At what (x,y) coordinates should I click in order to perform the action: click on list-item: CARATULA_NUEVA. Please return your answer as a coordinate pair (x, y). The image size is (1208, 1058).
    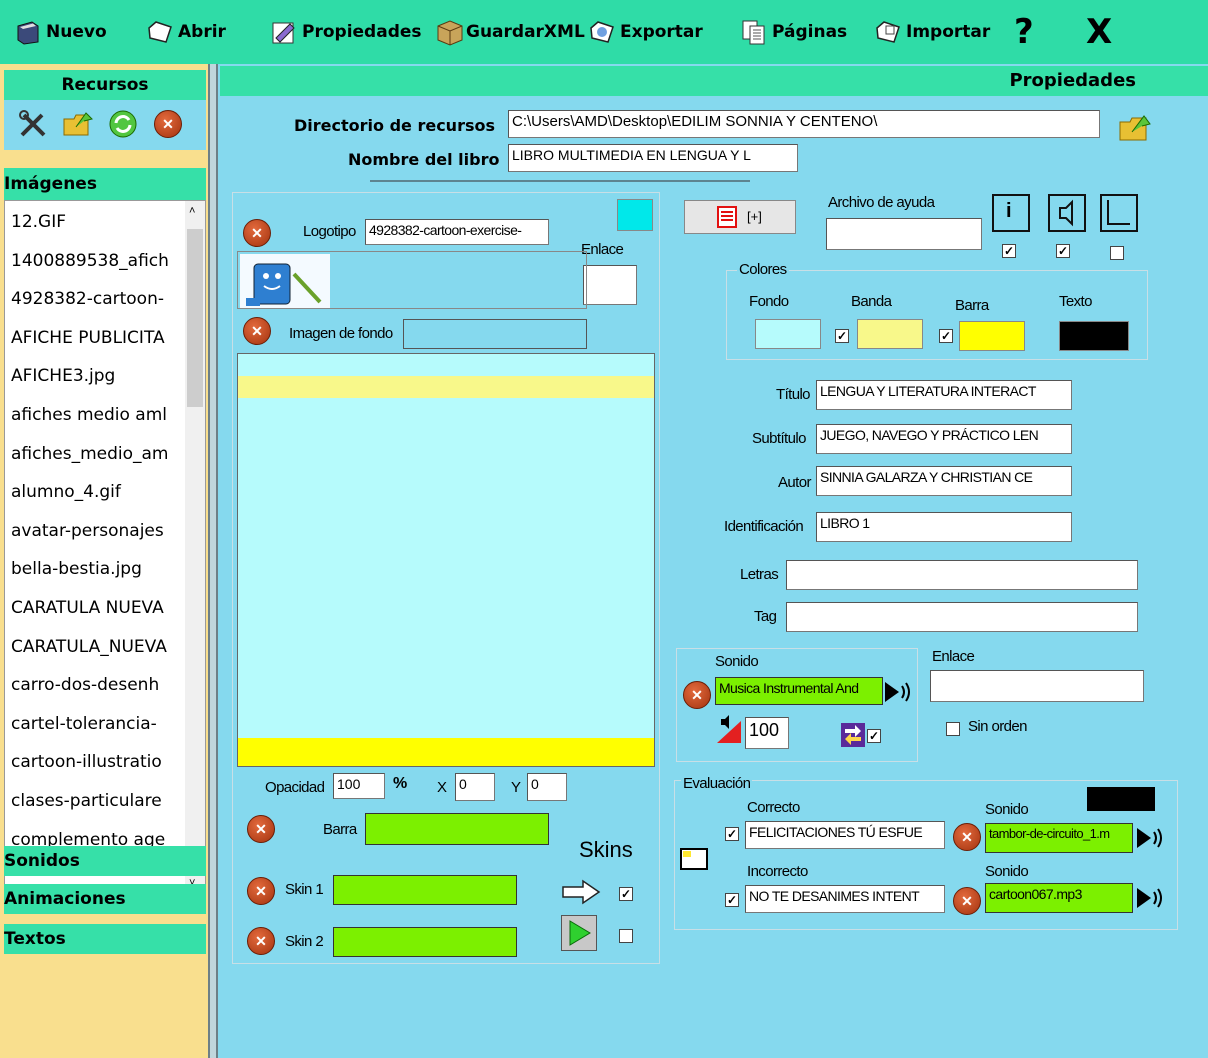
    Looking at the image, I should click on (95, 647).